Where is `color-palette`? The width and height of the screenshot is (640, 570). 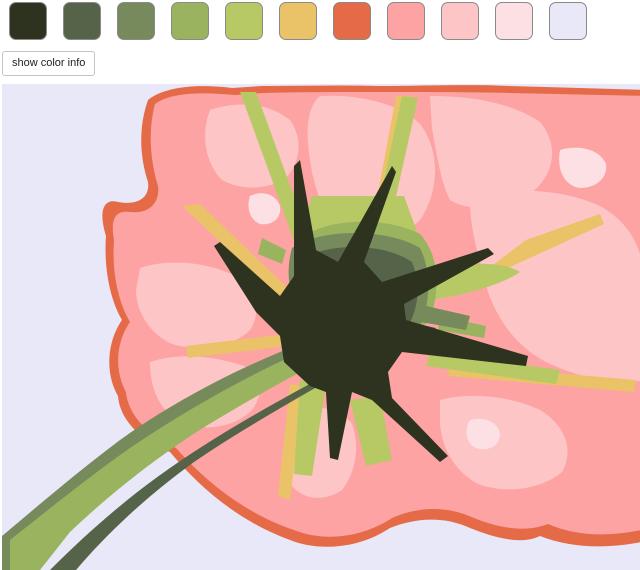 color-palette is located at coordinates (298, 21).